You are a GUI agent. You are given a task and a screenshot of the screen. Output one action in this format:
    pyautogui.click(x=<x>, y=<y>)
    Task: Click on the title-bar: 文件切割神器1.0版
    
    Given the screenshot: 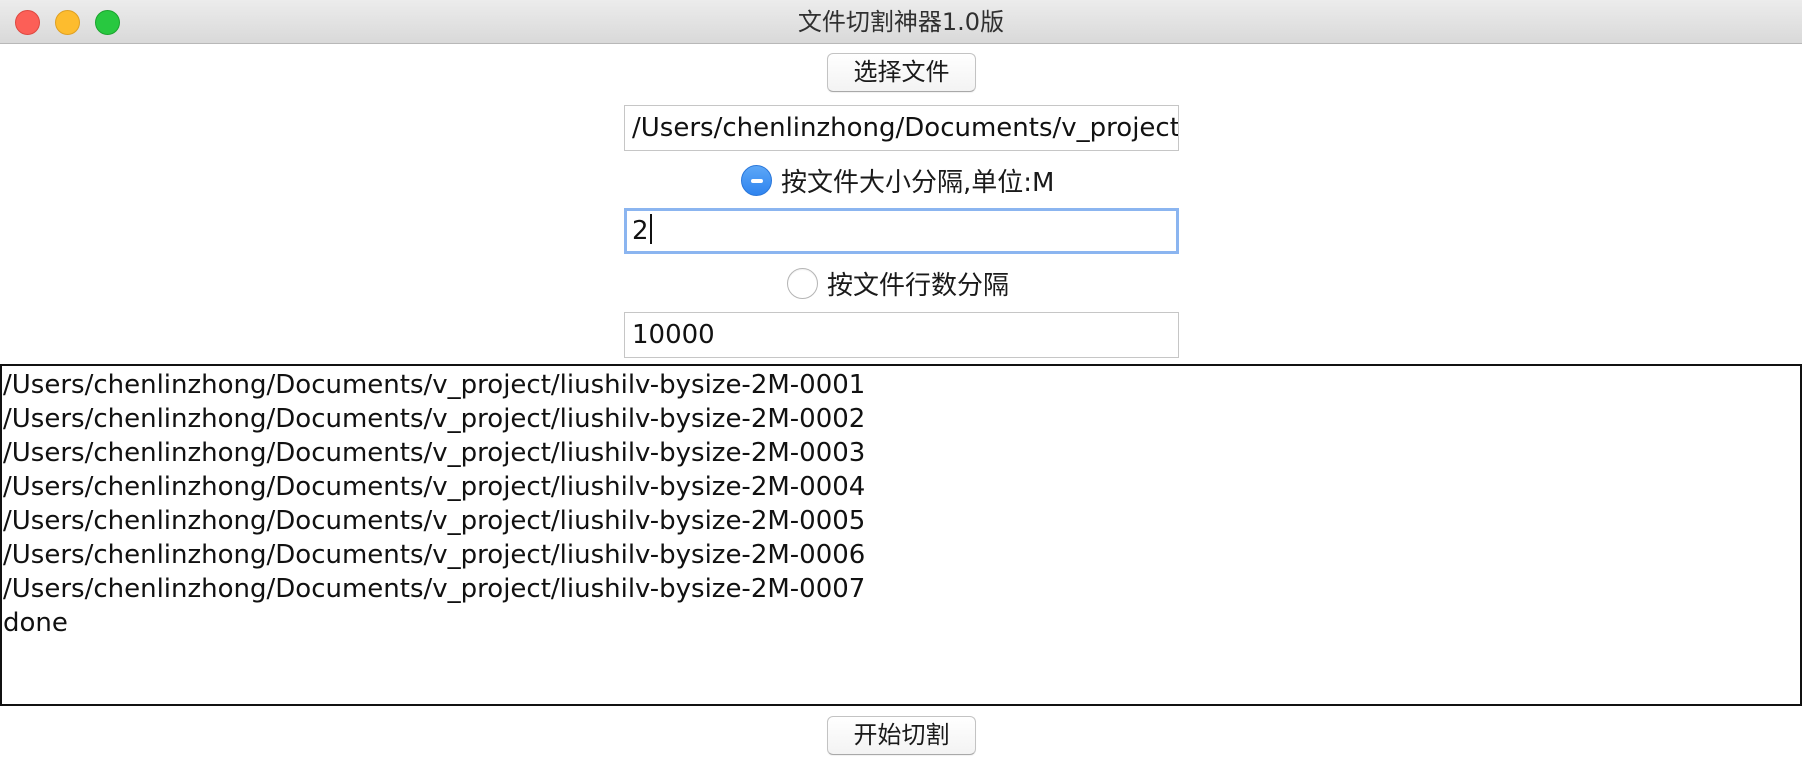 What is the action you would take?
    pyautogui.click(x=901, y=22)
    